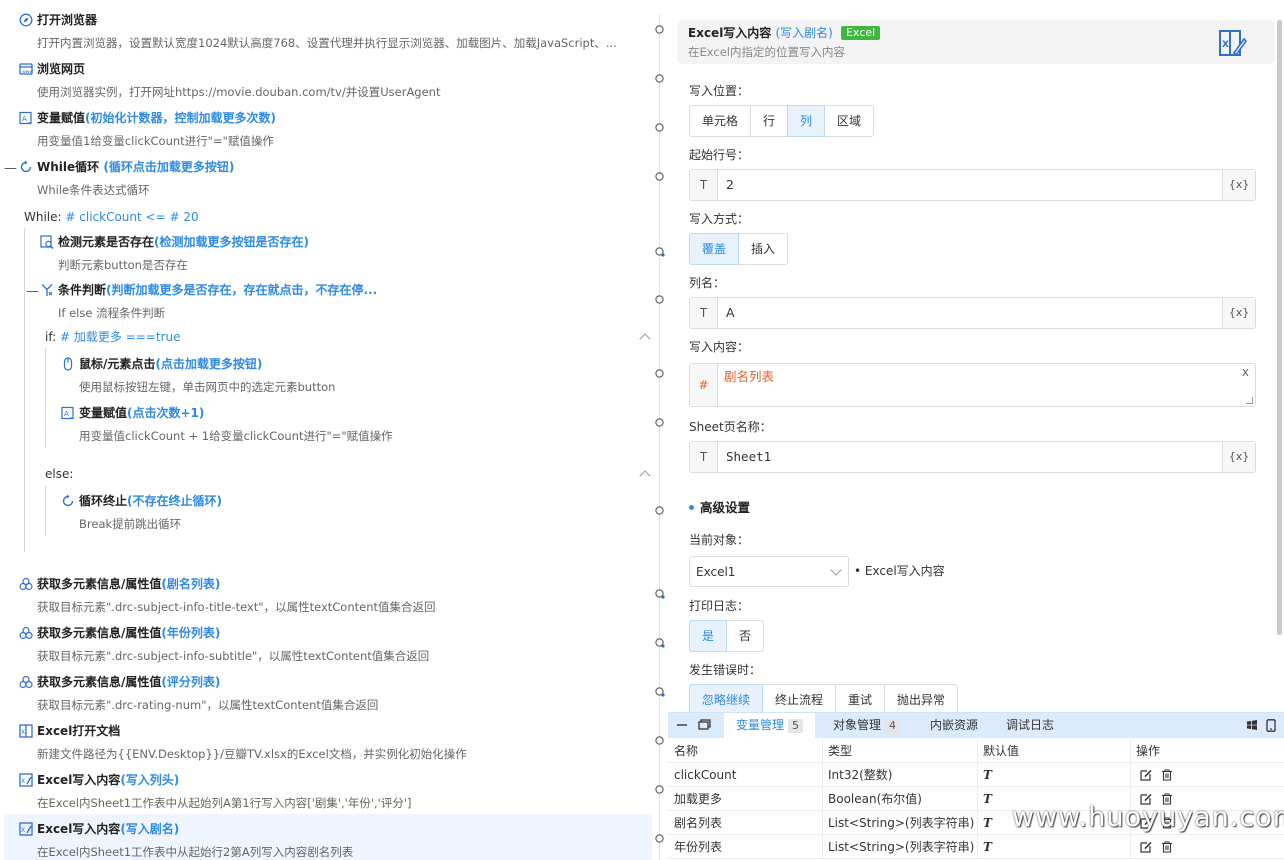 Image resolution: width=1284 pixels, height=860 pixels. I want to click on restore-window-icon, so click(704, 725).